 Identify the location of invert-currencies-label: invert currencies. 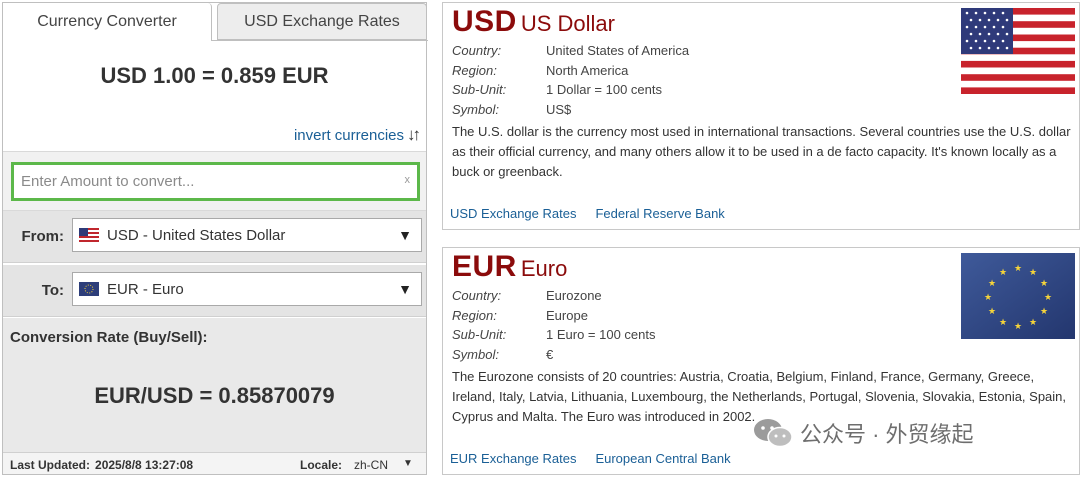
(348, 135).